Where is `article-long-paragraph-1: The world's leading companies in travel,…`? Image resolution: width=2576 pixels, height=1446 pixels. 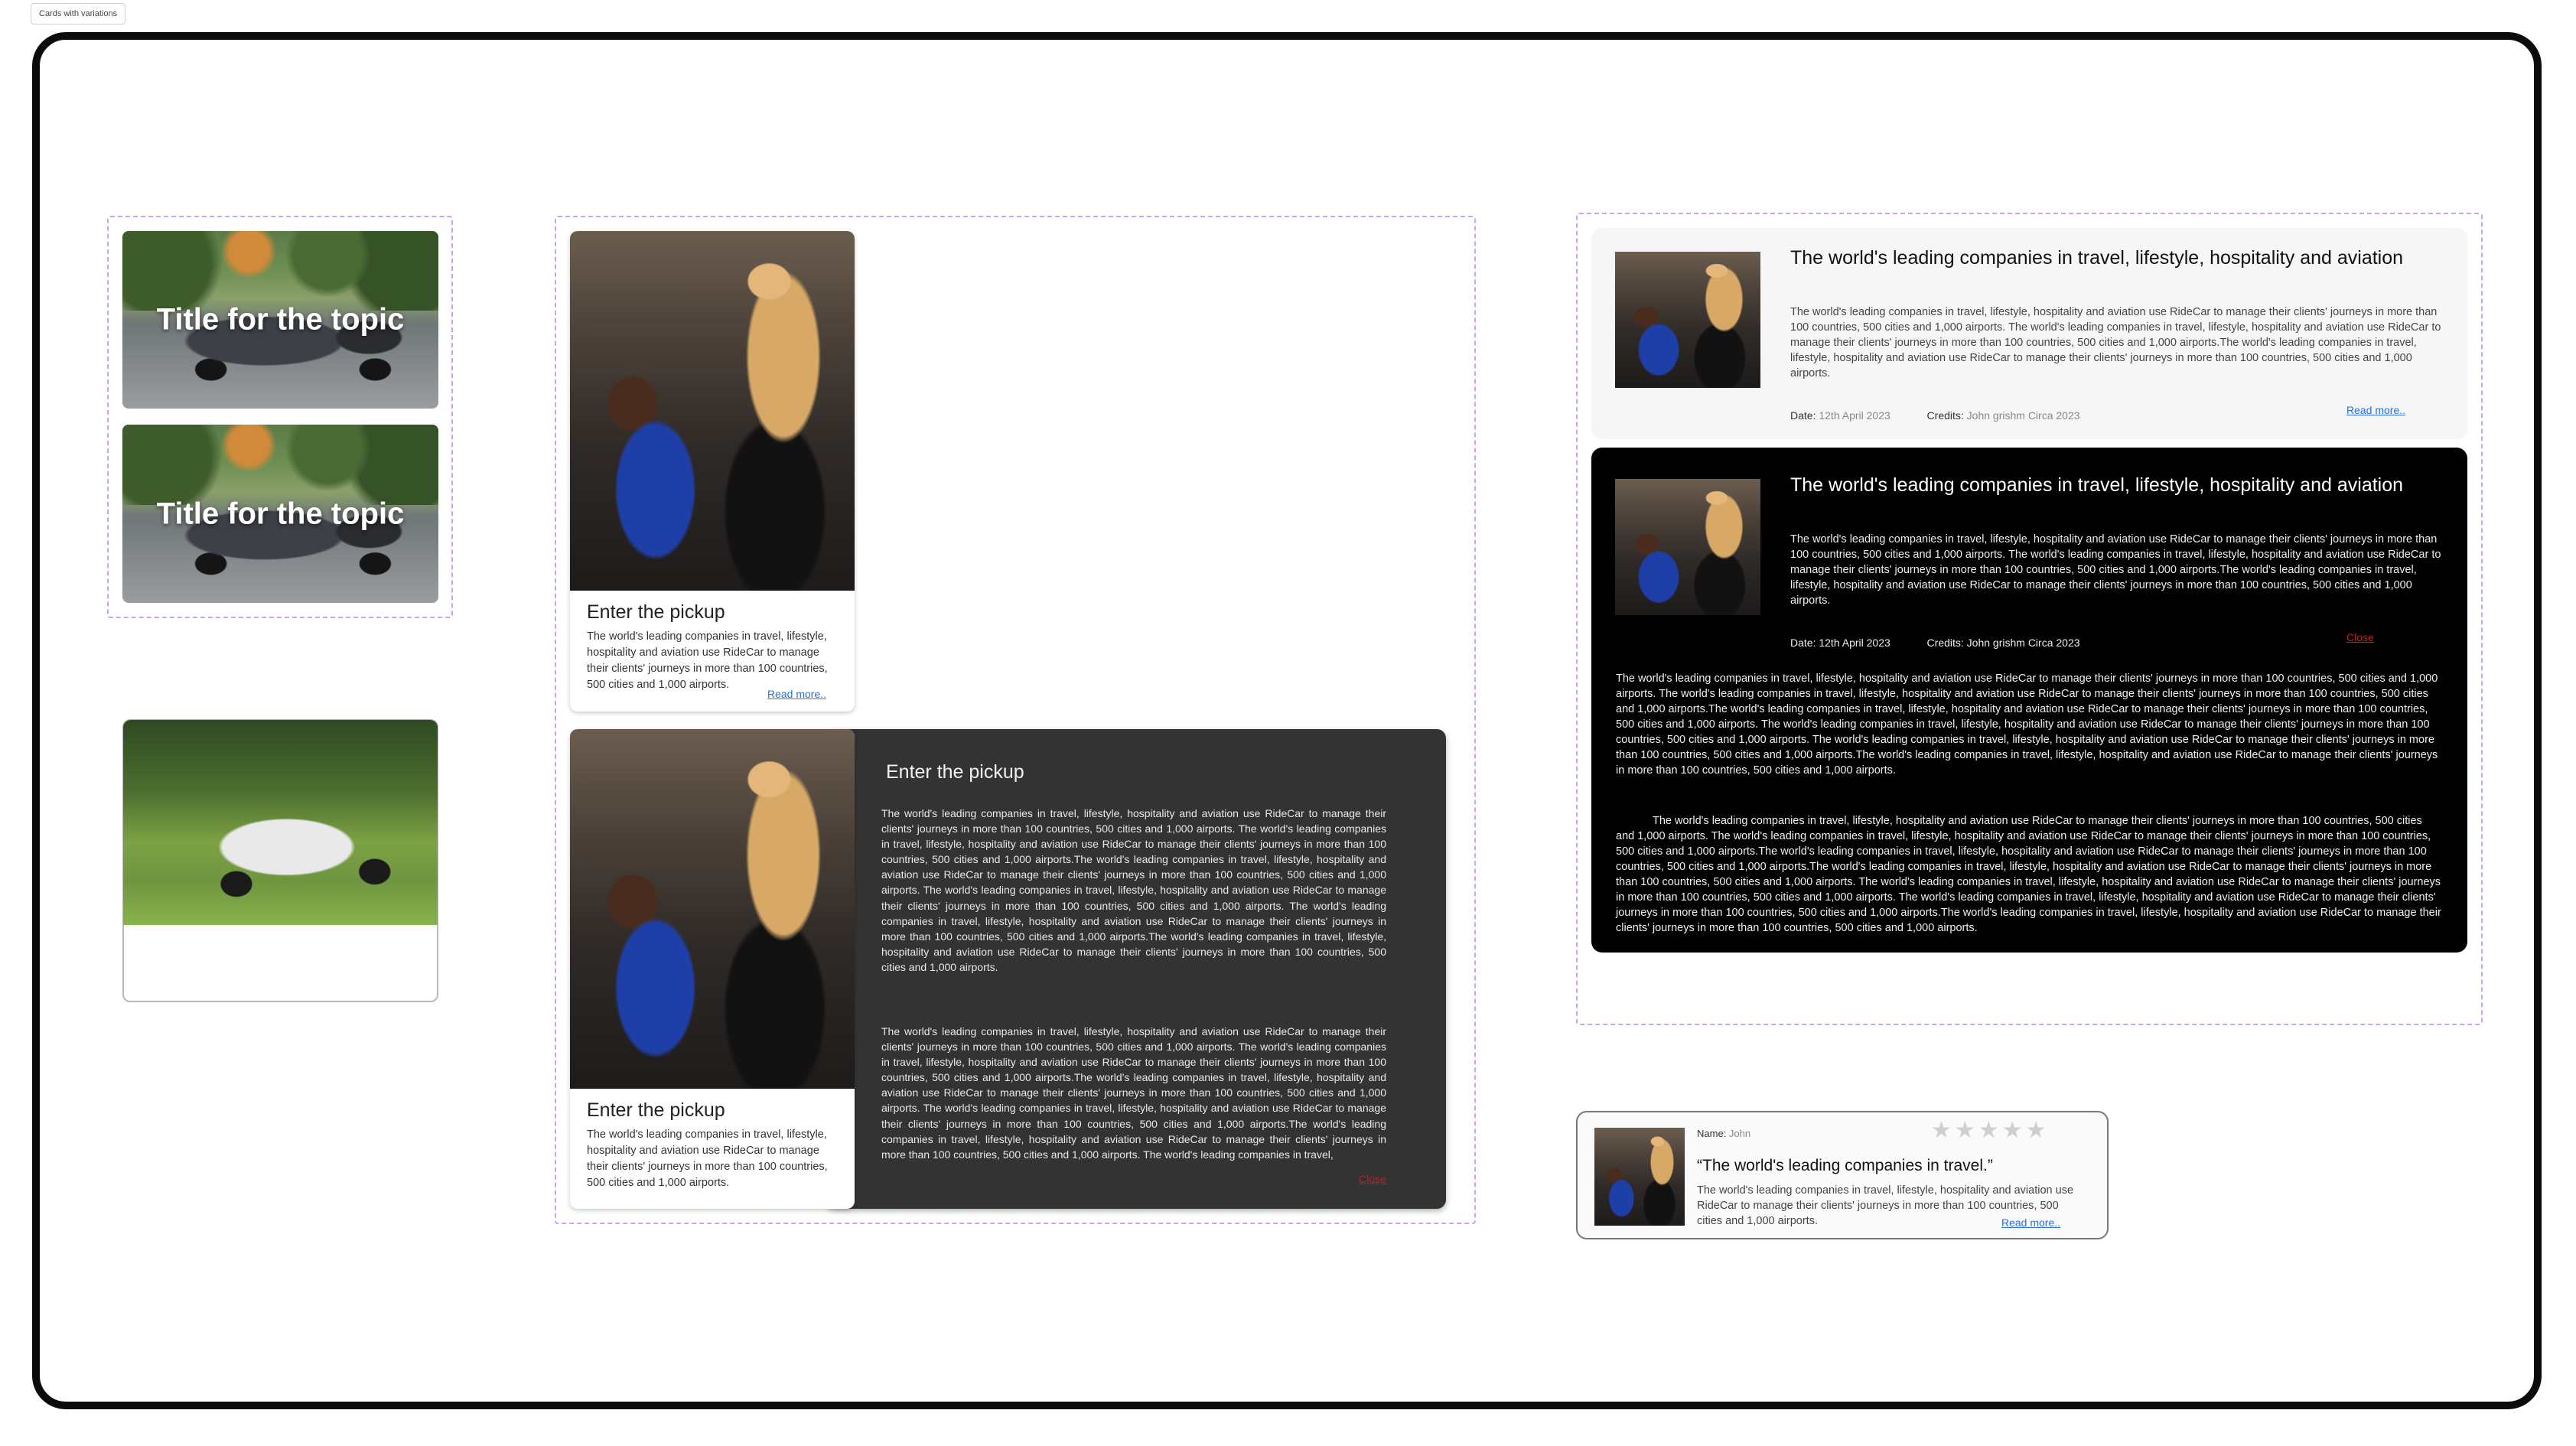 article-long-paragraph-1: The world's leading companies in travel,… is located at coordinates (2027, 725).